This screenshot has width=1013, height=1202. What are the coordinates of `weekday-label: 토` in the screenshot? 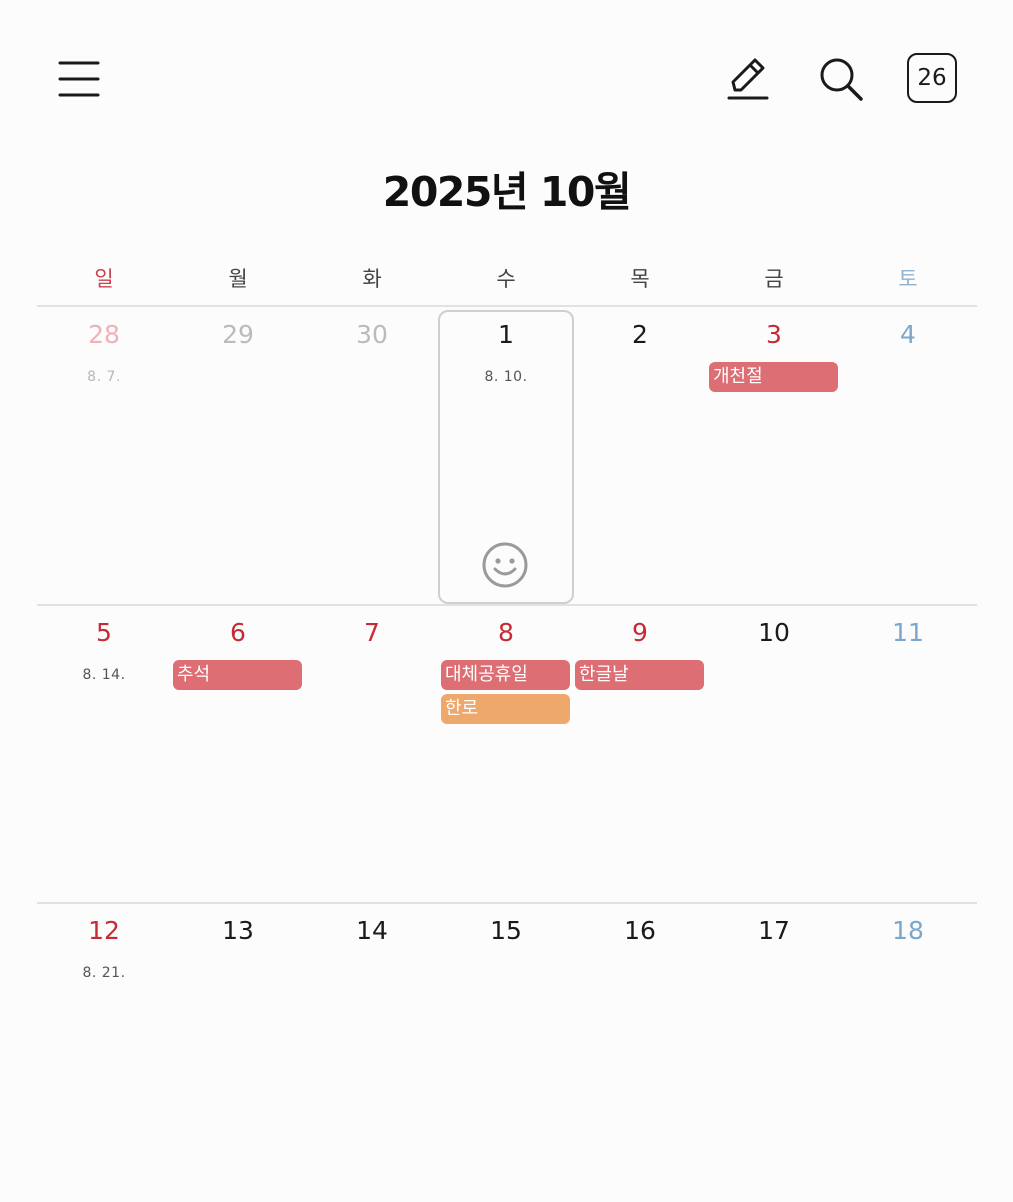 It's located at (908, 279).